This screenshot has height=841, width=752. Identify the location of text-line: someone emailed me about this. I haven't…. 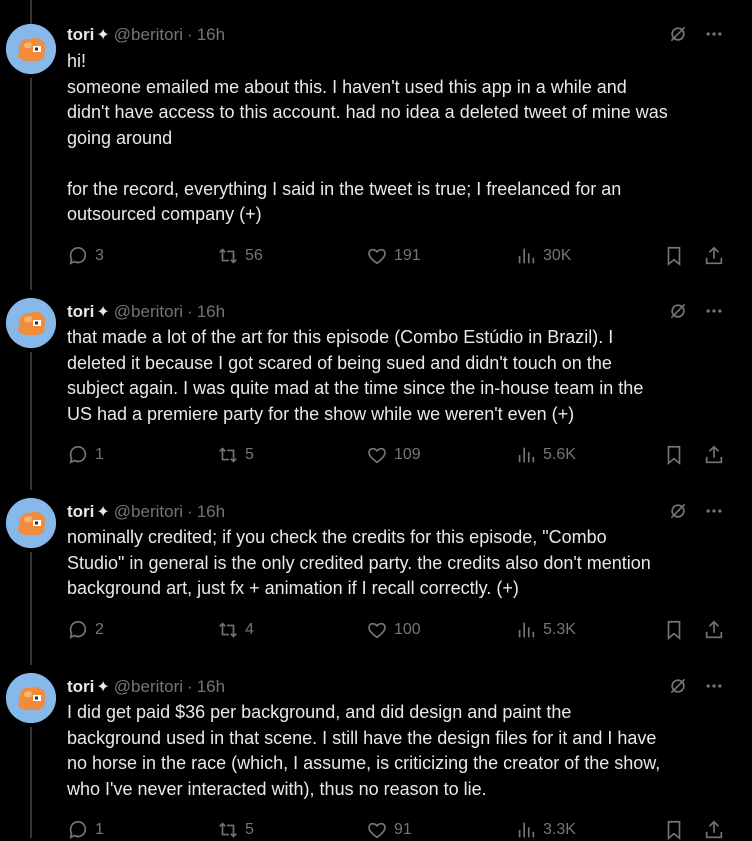
(347, 86).